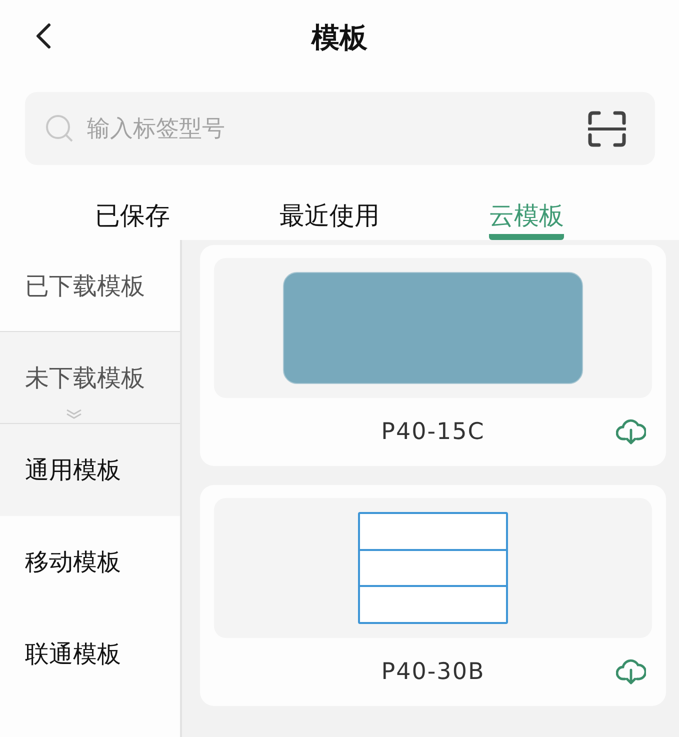  Describe the element at coordinates (331, 128) in the screenshot. I see `search-field: 输入标签型号` at that location.